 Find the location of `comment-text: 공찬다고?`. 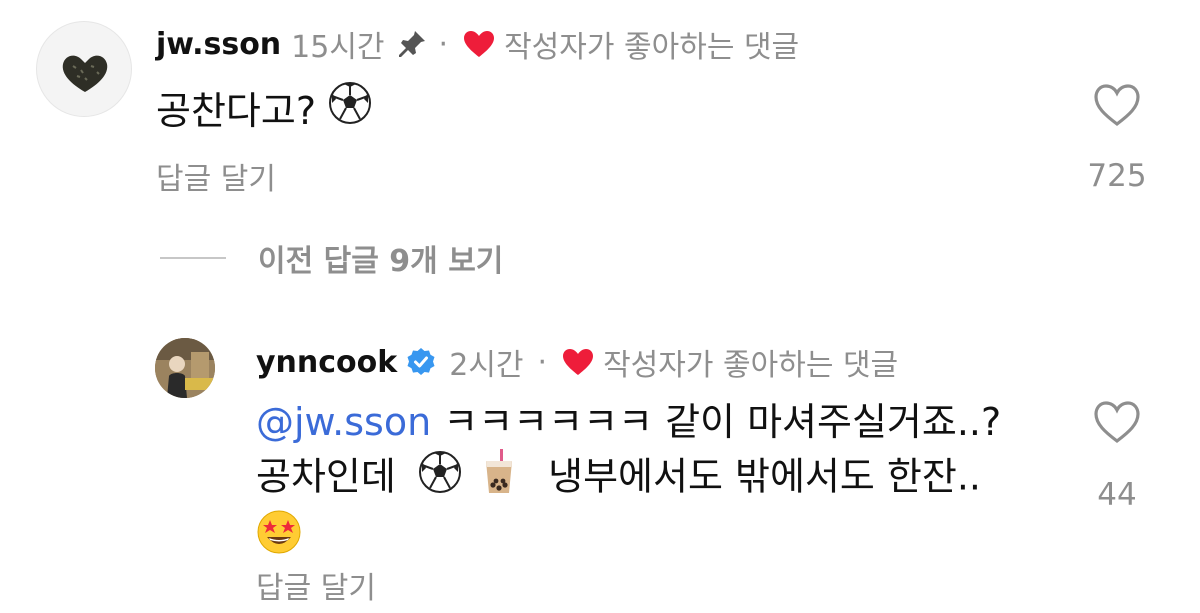

comment-text: 공찬다고? is located at coordinates (264, 107).